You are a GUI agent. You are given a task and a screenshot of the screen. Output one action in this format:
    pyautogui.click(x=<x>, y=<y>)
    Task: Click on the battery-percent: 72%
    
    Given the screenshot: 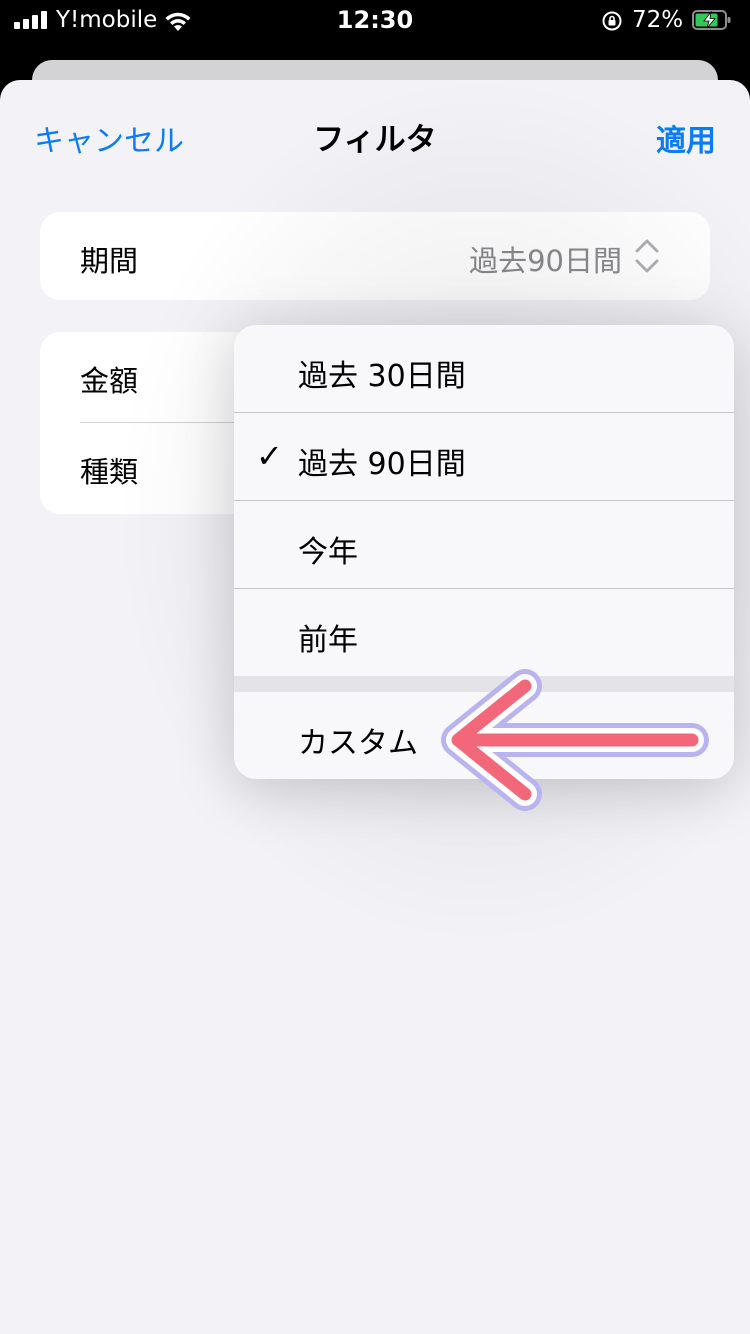 What is the action you would take?
    pyautogui.click(x=658, y=20)
    